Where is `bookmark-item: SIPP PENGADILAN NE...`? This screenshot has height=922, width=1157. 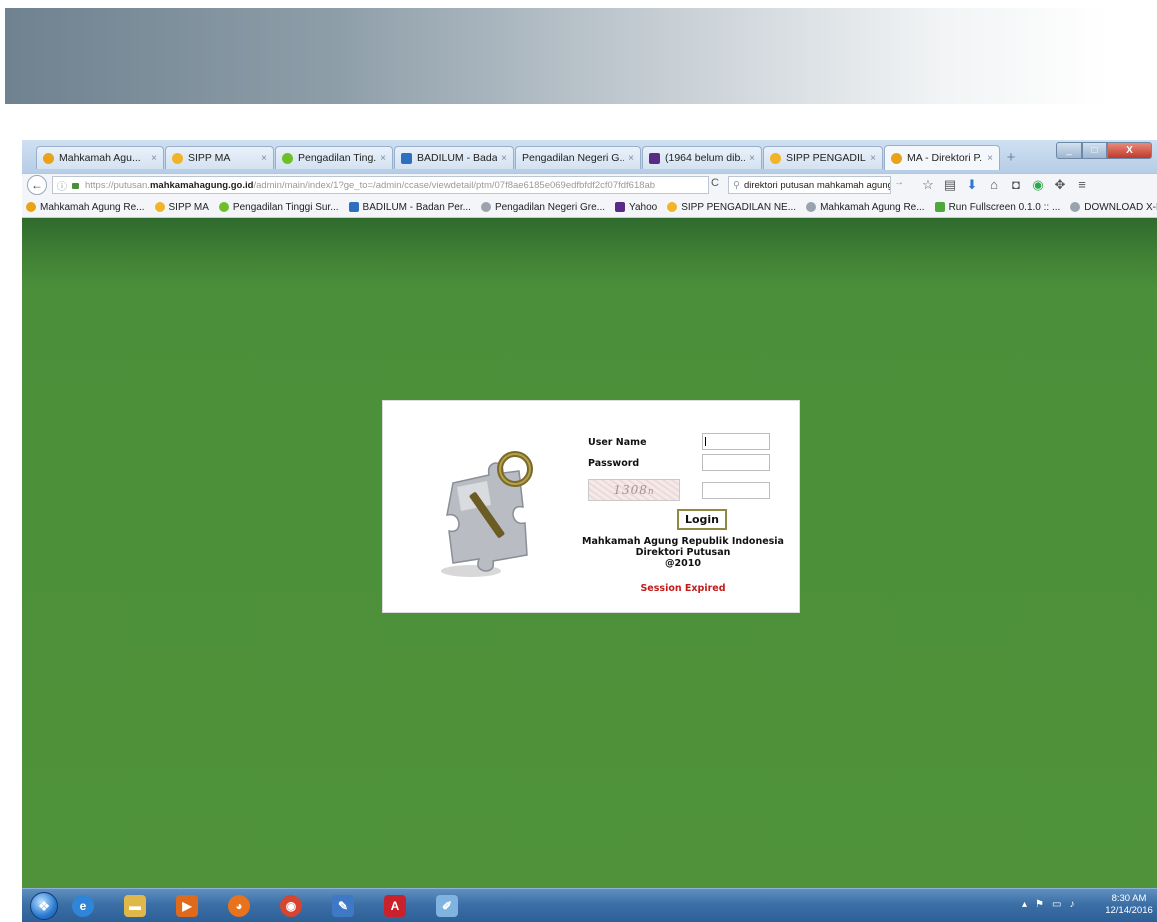
bookmark-item: SIPP PENGADILAN NE... is located at coordinates (731, 207).